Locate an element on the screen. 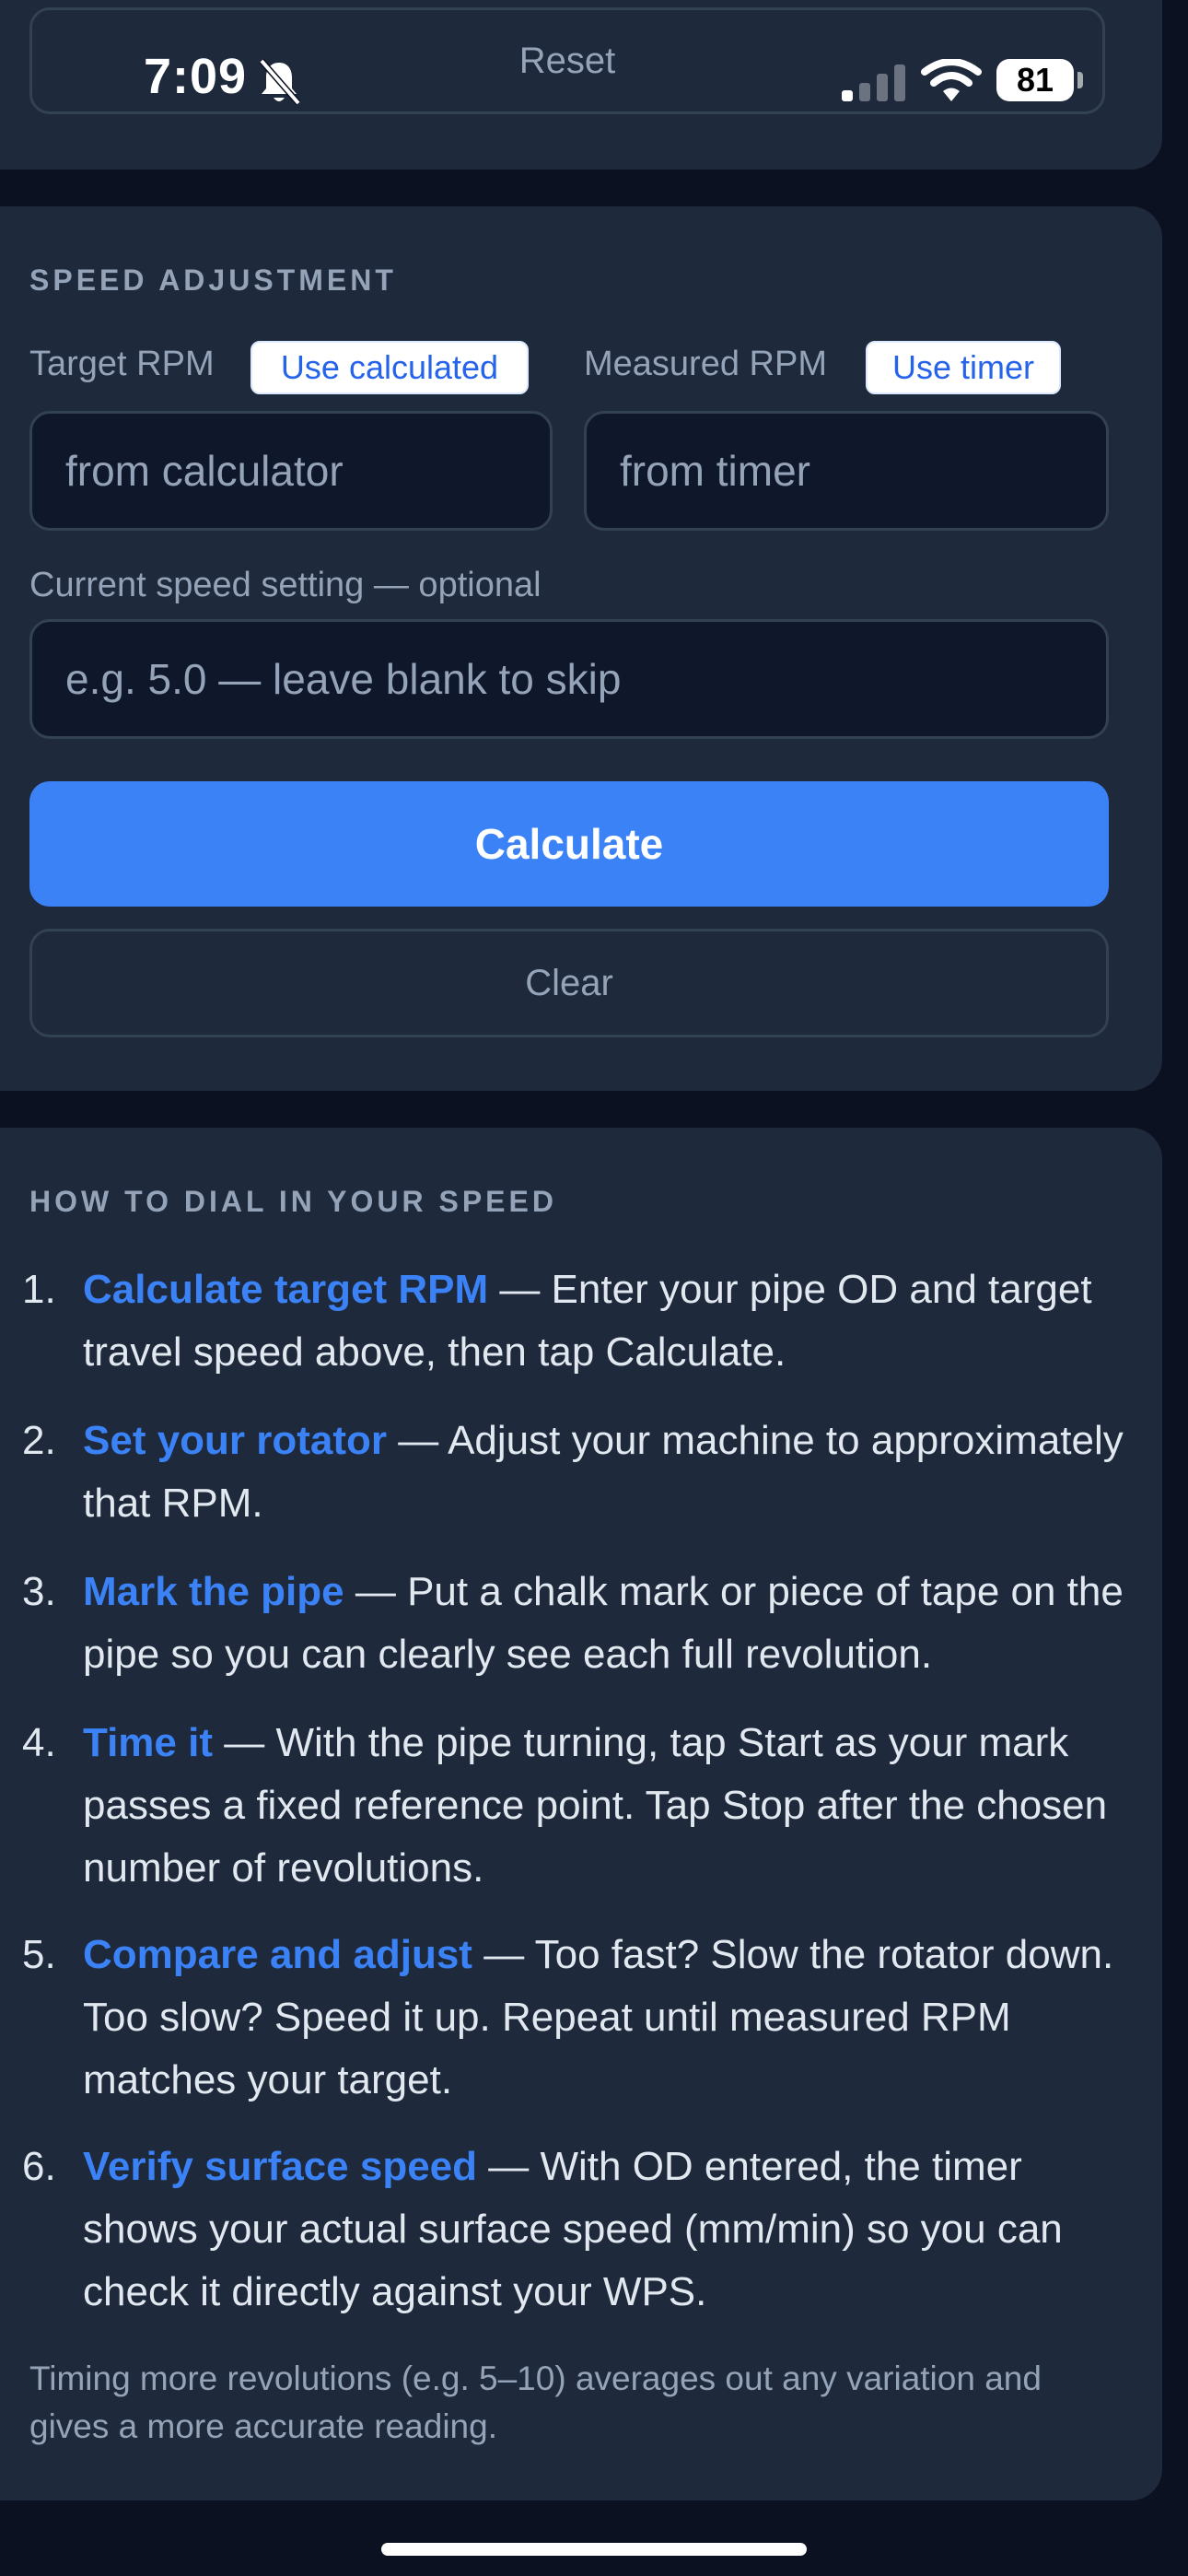  step-number: 5. is located at coordinates (39, 1954).